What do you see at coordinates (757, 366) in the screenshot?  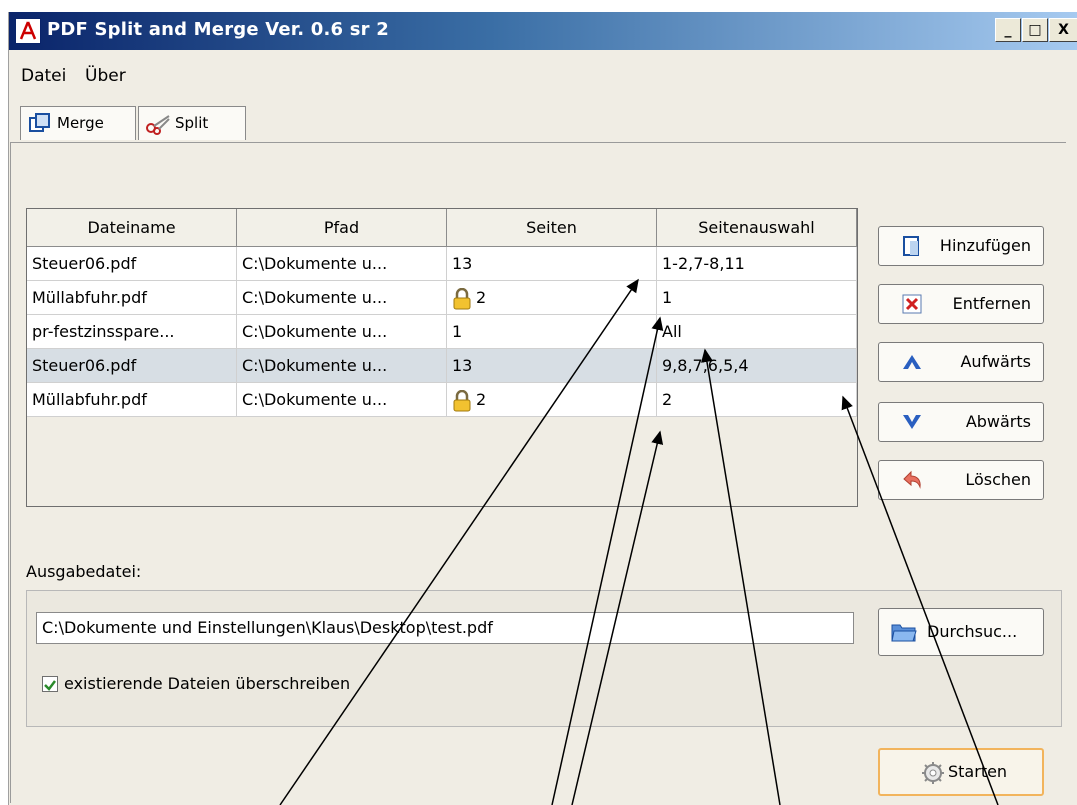 I see `cell-selection: 9,8,7,6,5,4` at bounding box center [757, 366].